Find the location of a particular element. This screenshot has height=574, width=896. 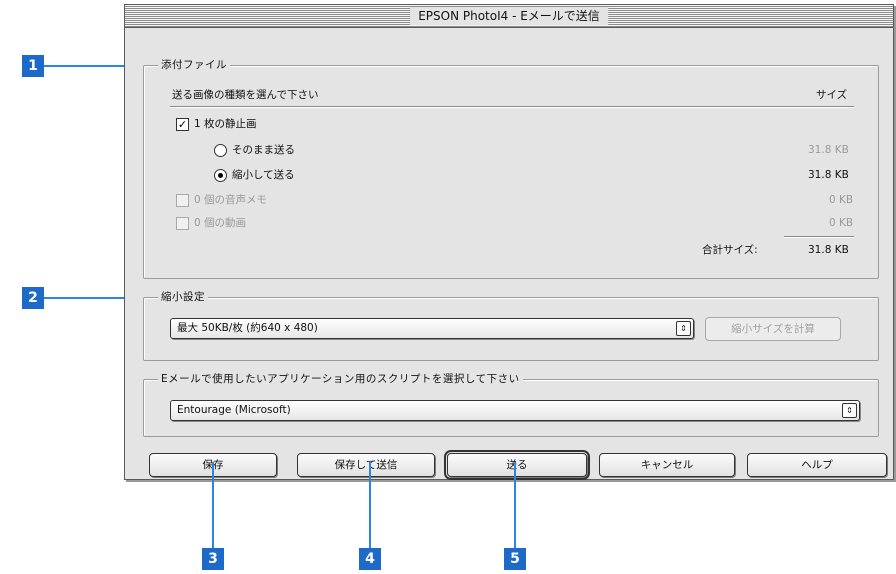

callout-4-leader is located at coordinates (370, 505).